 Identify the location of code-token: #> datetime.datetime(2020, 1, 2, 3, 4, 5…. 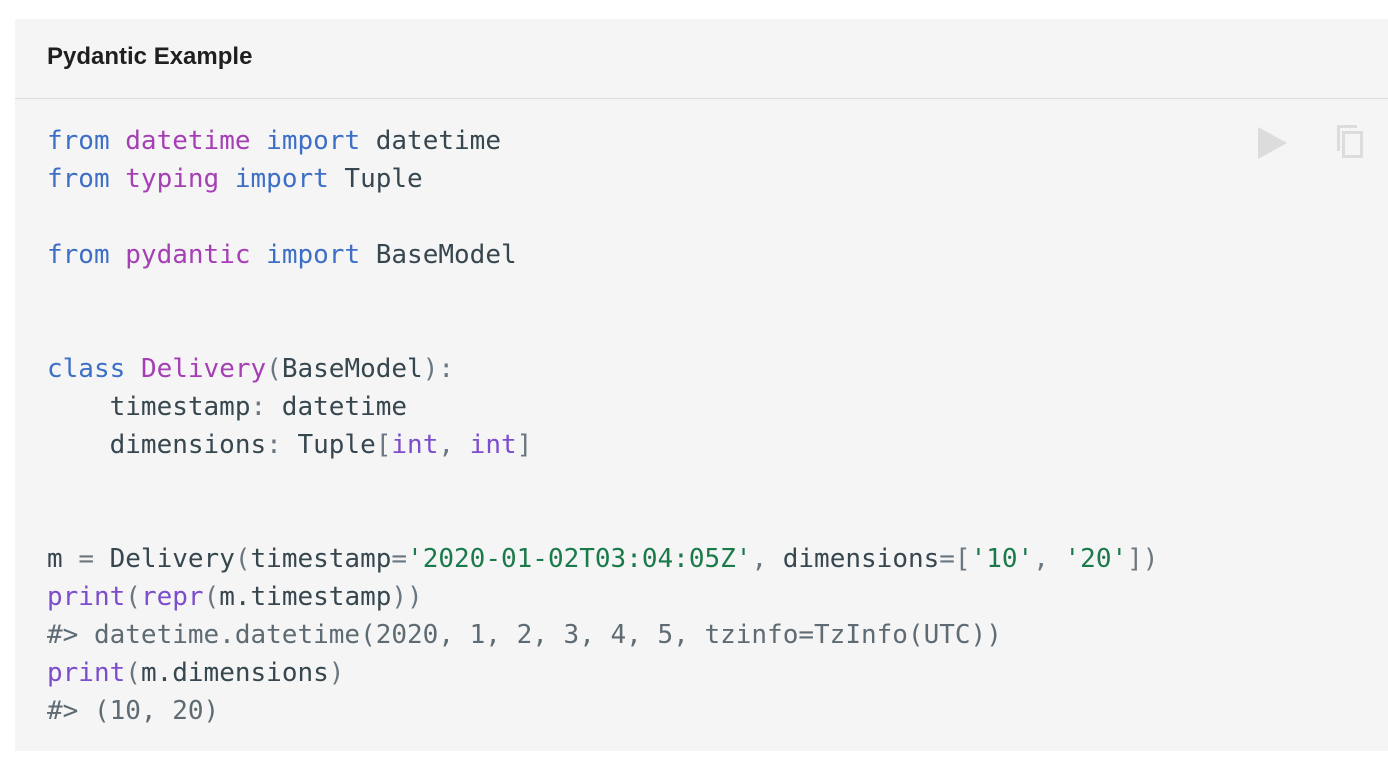
(524, 635).